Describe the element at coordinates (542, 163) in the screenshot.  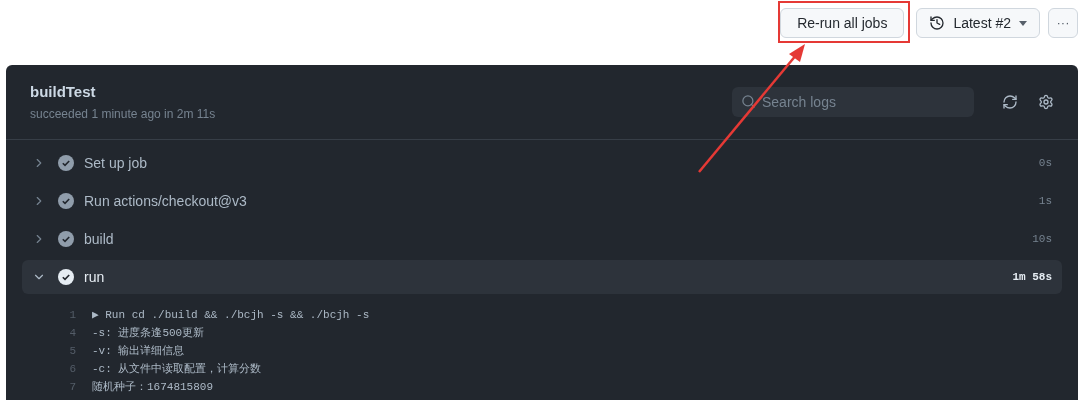
I see `step-row: Set up job 0s` at that location.